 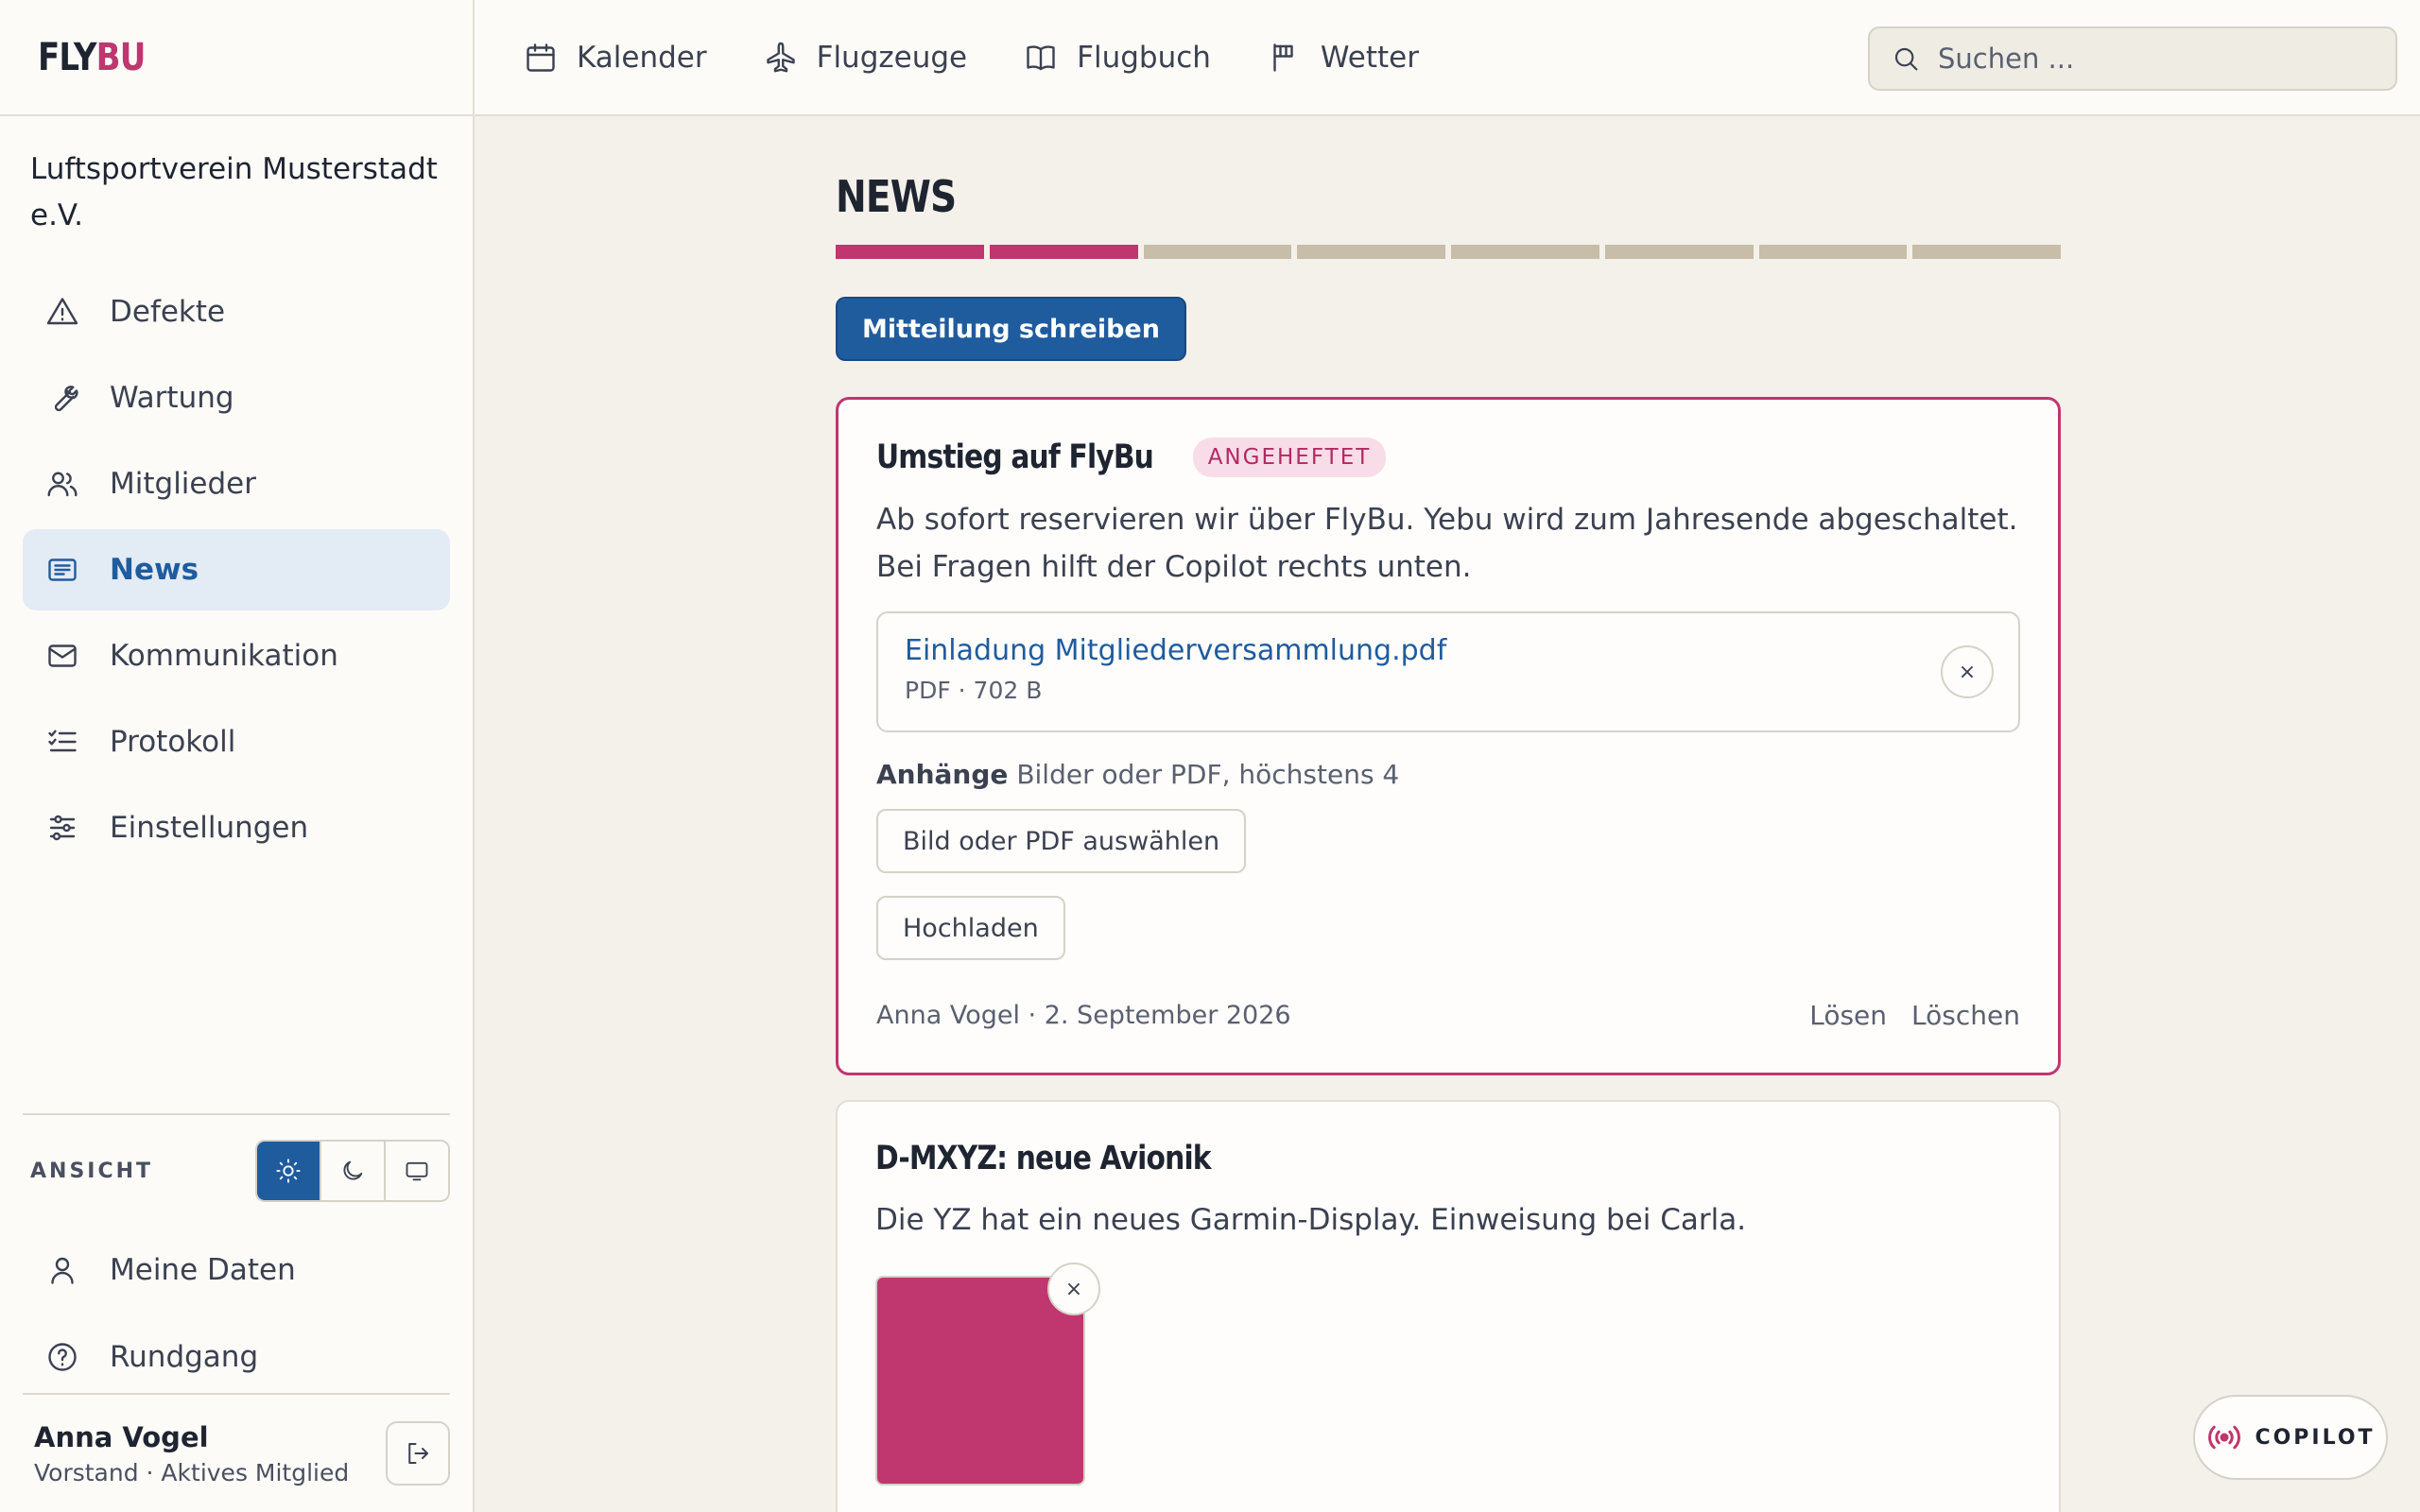 I want to click on mail-icon, so click(x=62, y=656).